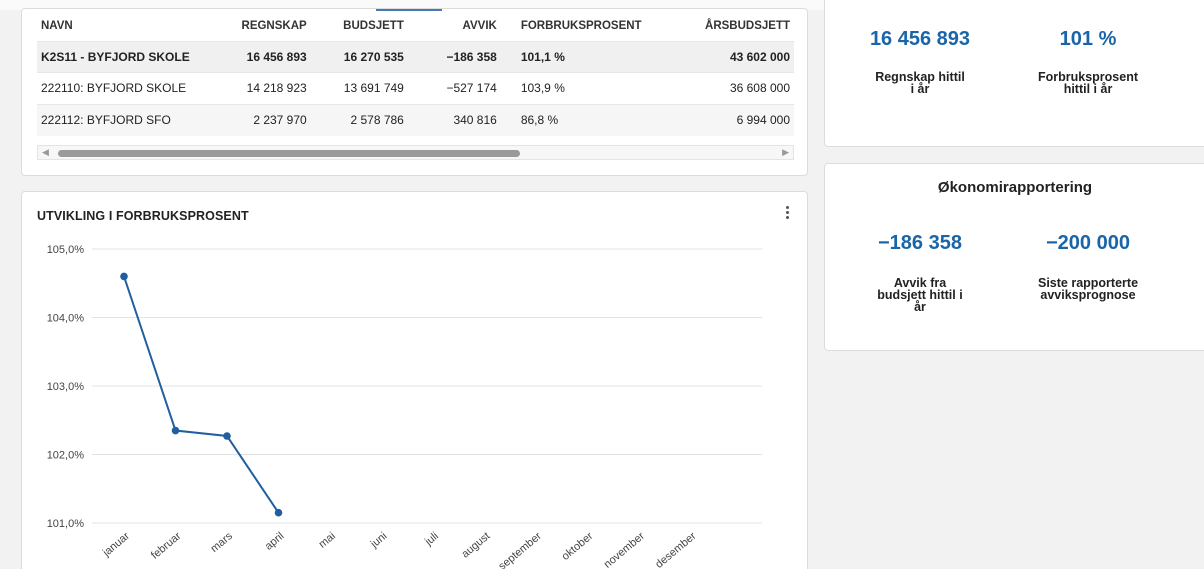 Image resolution: width=1204 pixels, height=569 pixels. Describe the element at coordinates (373, 88) in the screenshot. I see `cell-budsjett: 13 691 749` at that location.